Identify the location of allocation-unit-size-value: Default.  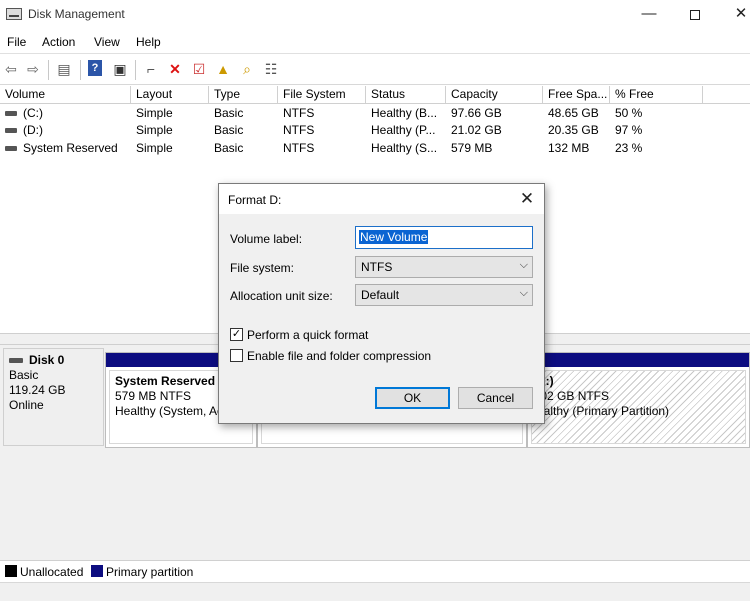
(380, 295).